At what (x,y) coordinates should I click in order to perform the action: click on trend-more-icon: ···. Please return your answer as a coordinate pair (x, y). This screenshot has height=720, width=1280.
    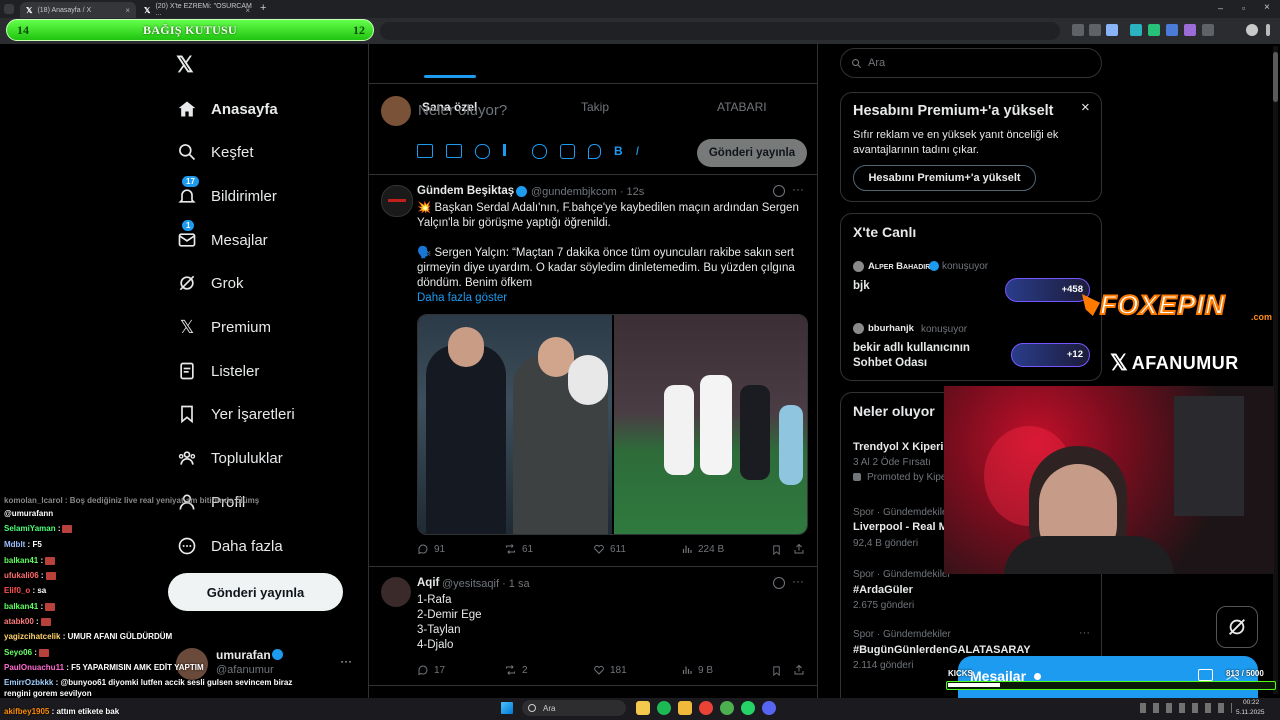
    Looking at the image, I should click on (1084, 633).